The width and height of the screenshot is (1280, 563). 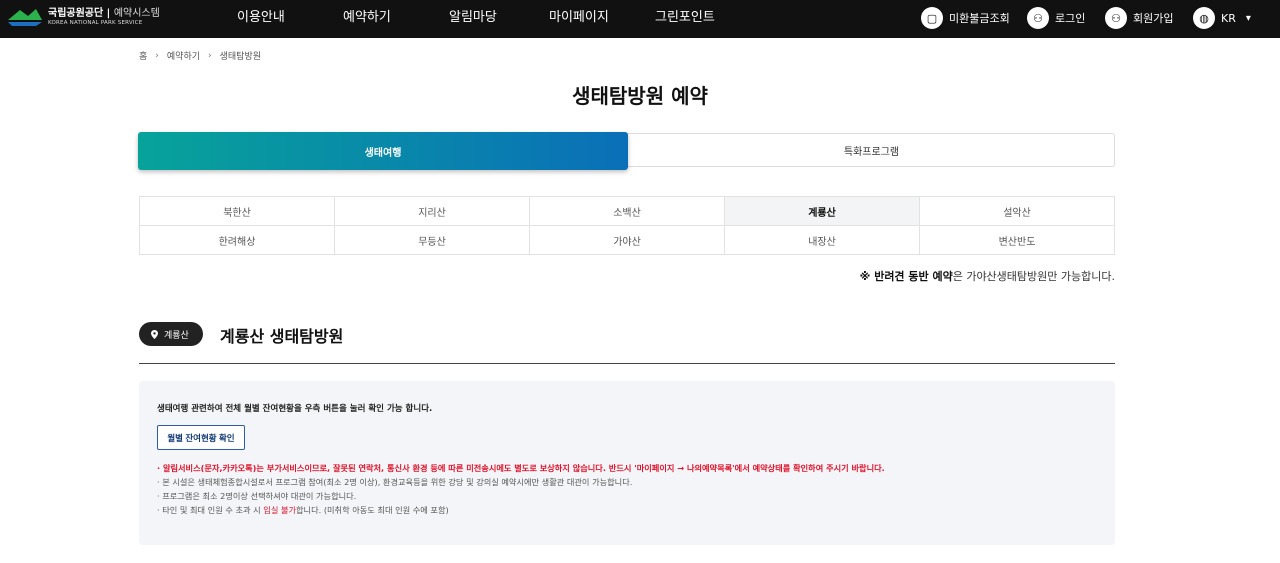 I want to click on park-gyeryongsan: 계룡산, so click(x=822, y=211).